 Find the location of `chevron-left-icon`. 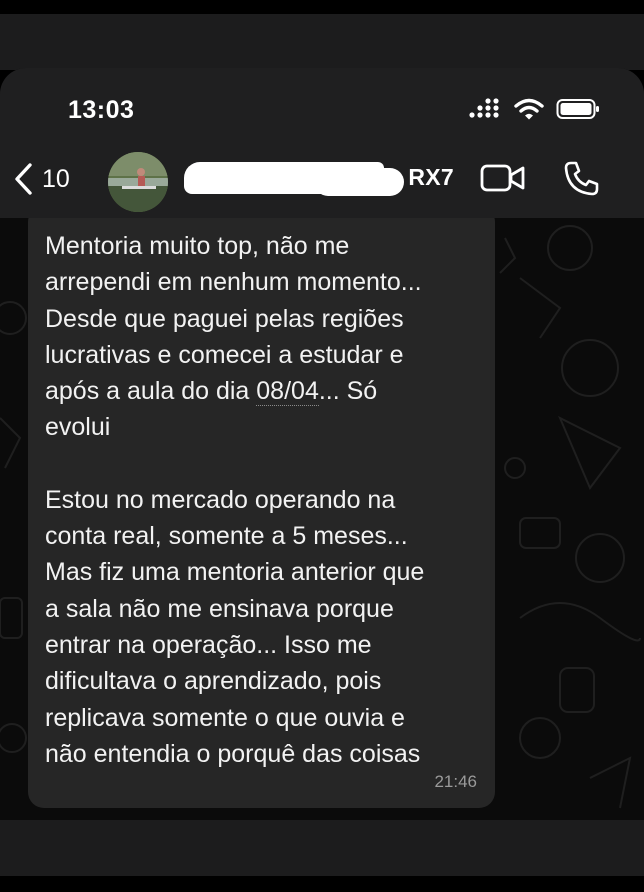

chevron-left-icon is located at coordinates (23, 179).